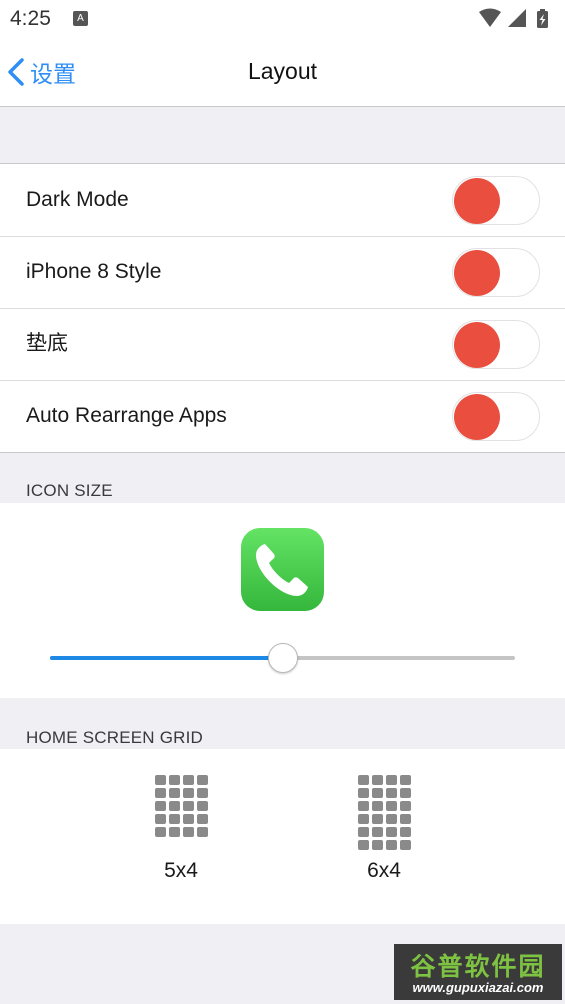 This screenshot has width=565, height=1004. I want to click on wifi-icon, so click(490, 17).